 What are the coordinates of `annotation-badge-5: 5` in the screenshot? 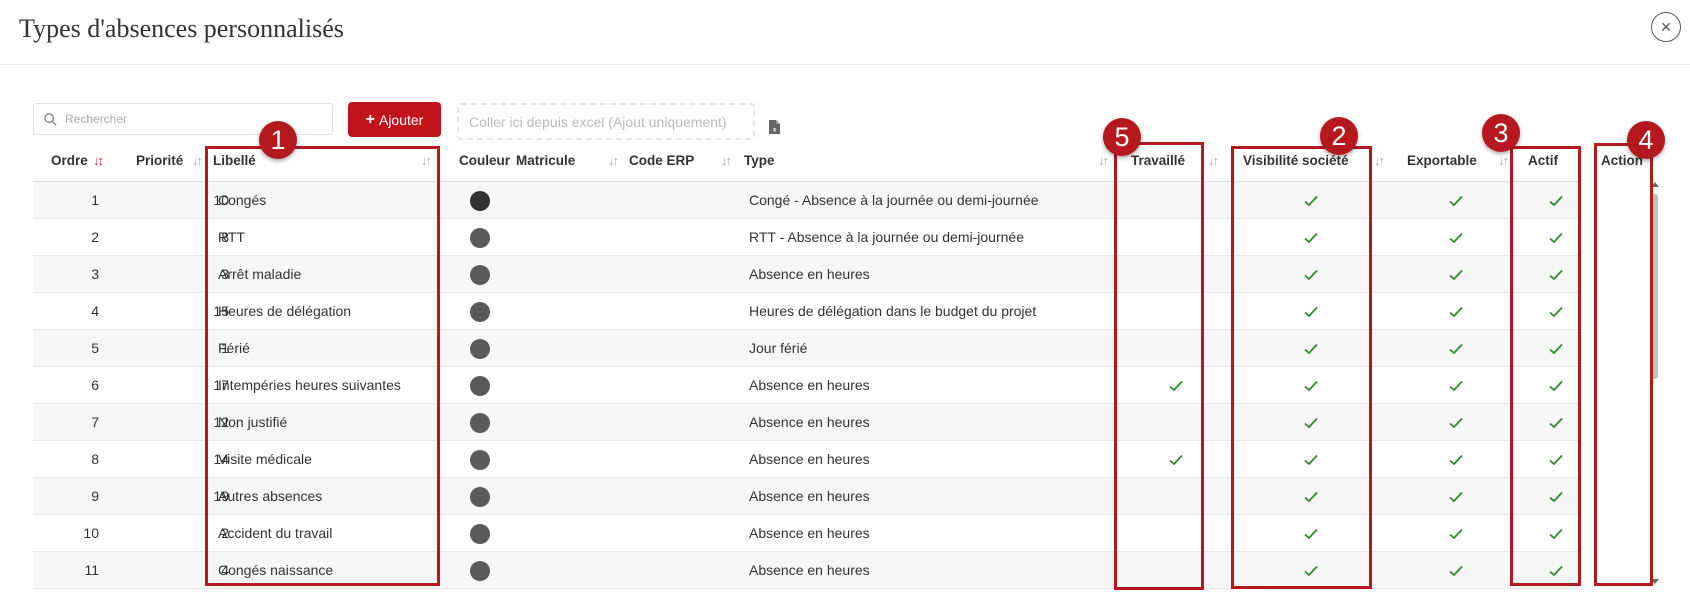 It's located at (1122, 137).